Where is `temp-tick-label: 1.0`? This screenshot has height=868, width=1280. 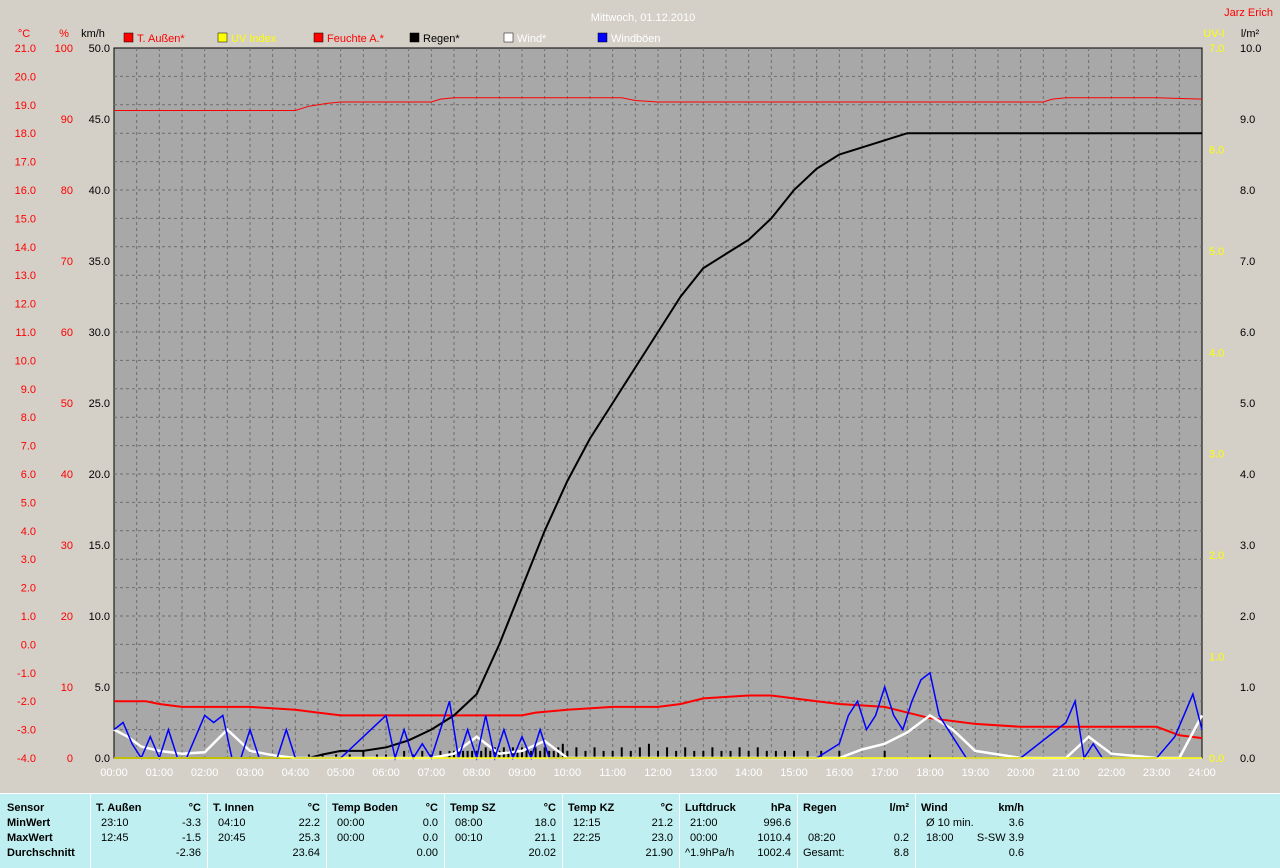
temp-tick-label: 1.0 is located at coordinates (28, 617).